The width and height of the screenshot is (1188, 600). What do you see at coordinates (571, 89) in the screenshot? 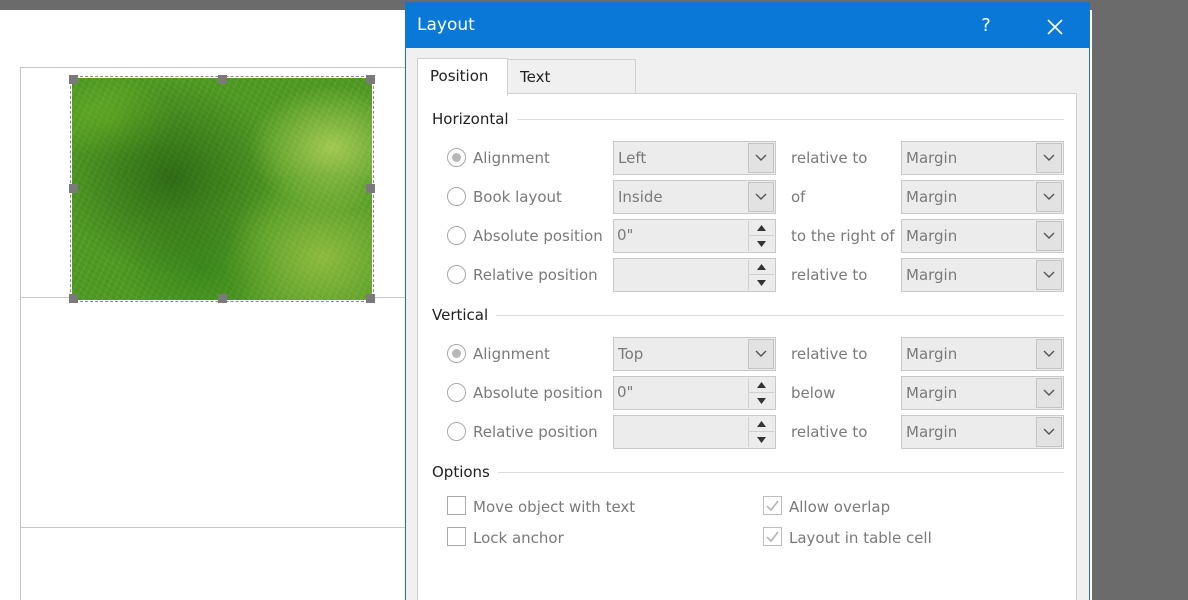
I see `tab-text-wrapping: Text Wrapping` at bounding box center [571, 89].